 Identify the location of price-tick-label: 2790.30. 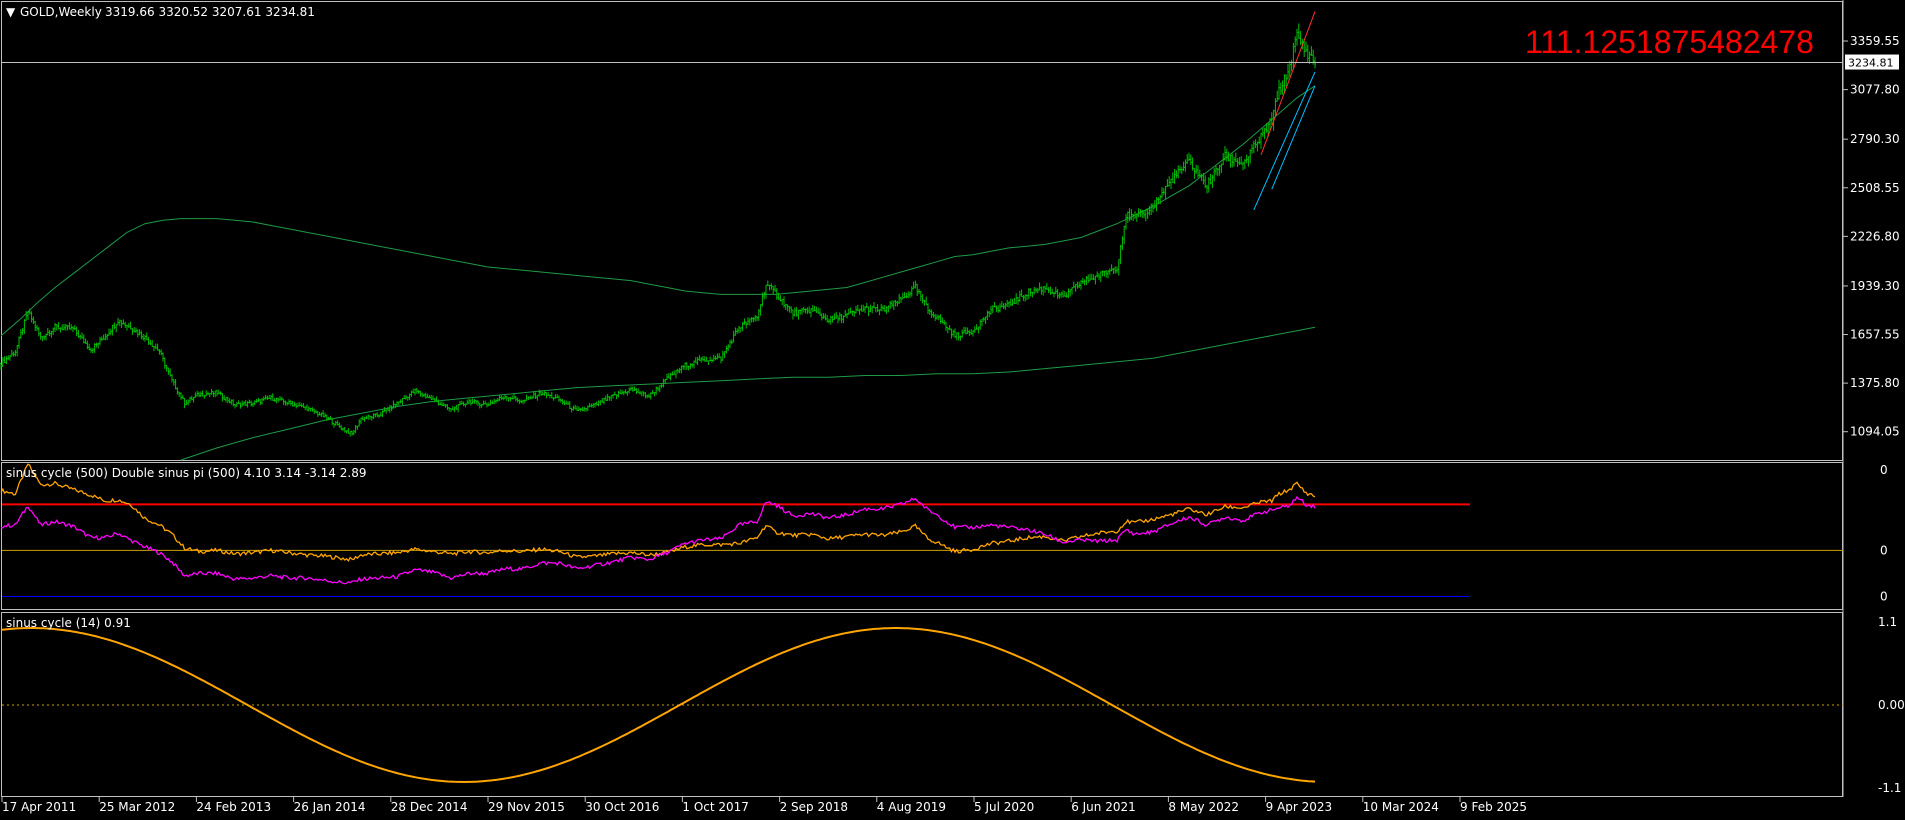
(1875, 139).